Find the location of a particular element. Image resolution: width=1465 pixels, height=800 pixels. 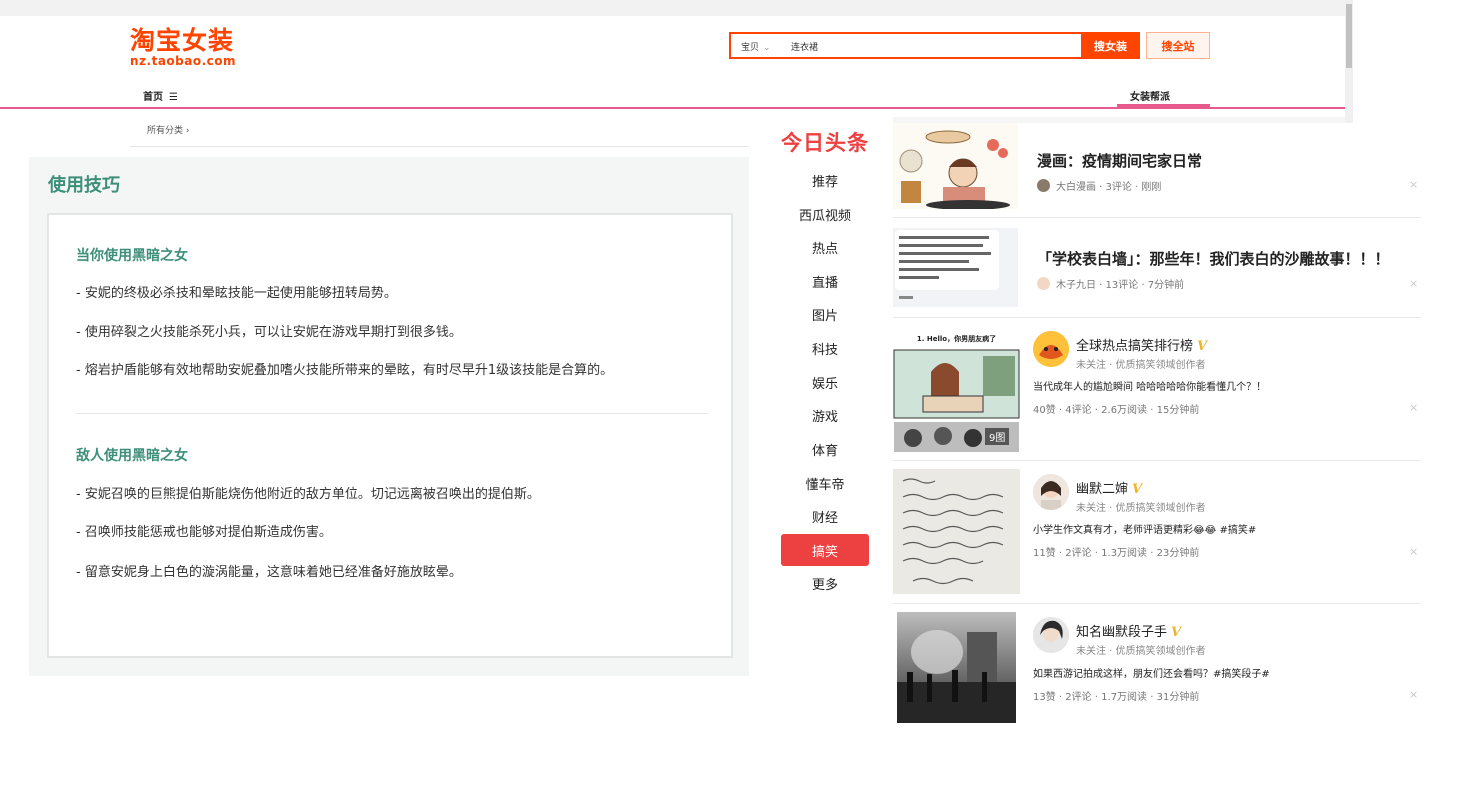

feed-meta: 木子九日 · 13评论 · 7分钟前 is located at coordinates (1110, 283).